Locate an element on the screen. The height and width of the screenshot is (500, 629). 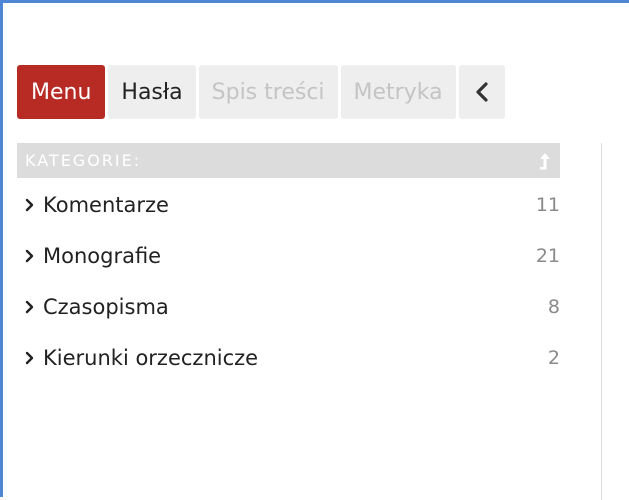
category-count: 8 is located at coordinates (553, 306).